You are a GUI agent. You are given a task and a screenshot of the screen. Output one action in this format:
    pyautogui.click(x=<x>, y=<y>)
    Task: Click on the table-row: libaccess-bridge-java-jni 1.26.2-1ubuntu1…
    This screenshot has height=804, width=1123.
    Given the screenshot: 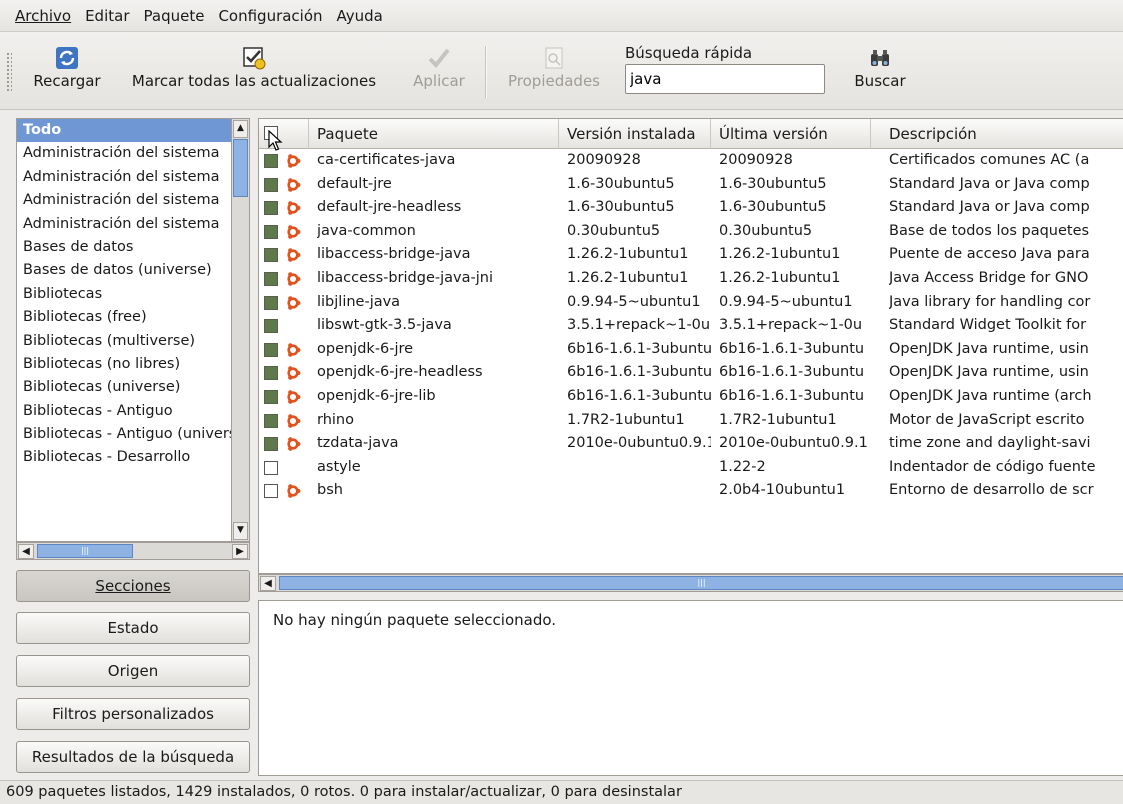 What is the action you would take?
    pyautogui.click(x=691, y=279)
    